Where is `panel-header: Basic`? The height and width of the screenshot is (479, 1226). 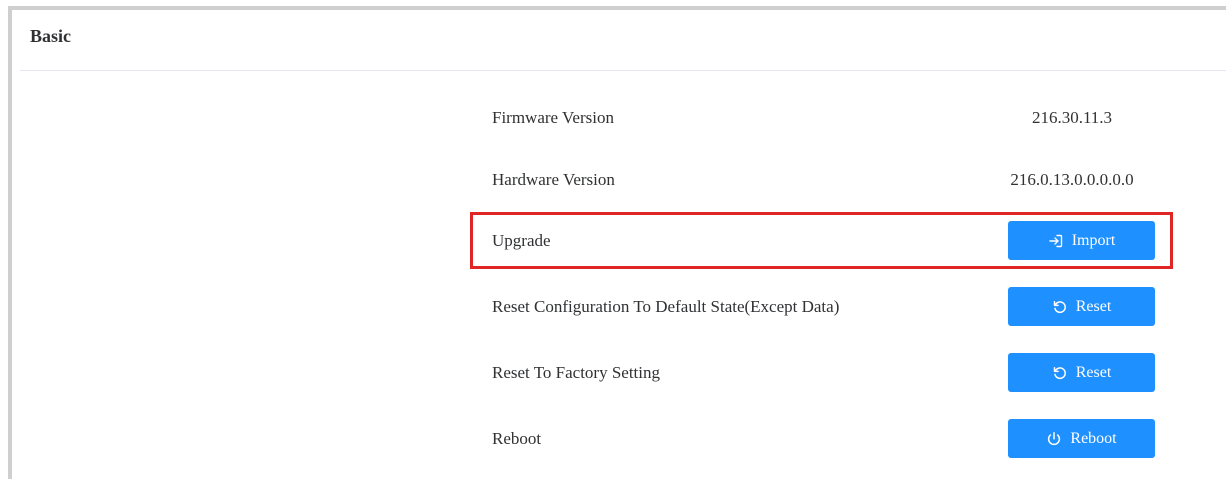 panel-header: Basic is located at coordinates (623, 40).